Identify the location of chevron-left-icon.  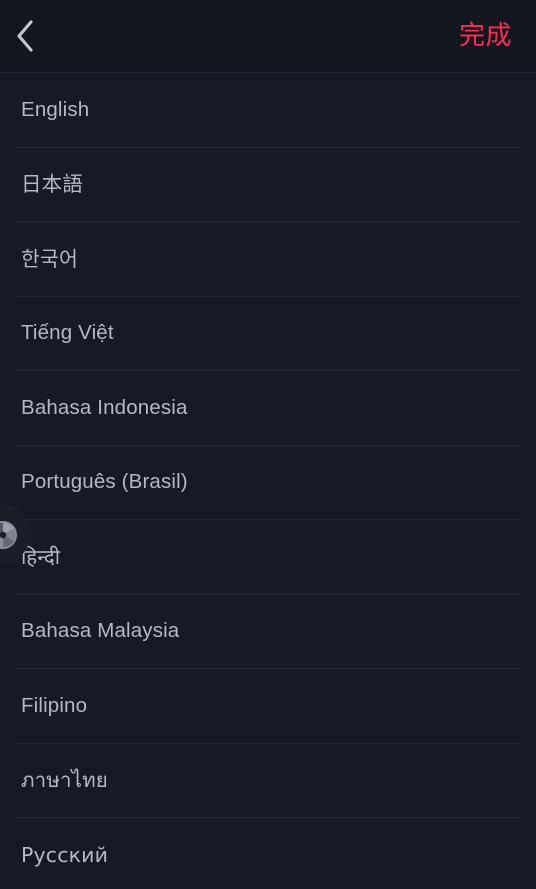
(25, 36).